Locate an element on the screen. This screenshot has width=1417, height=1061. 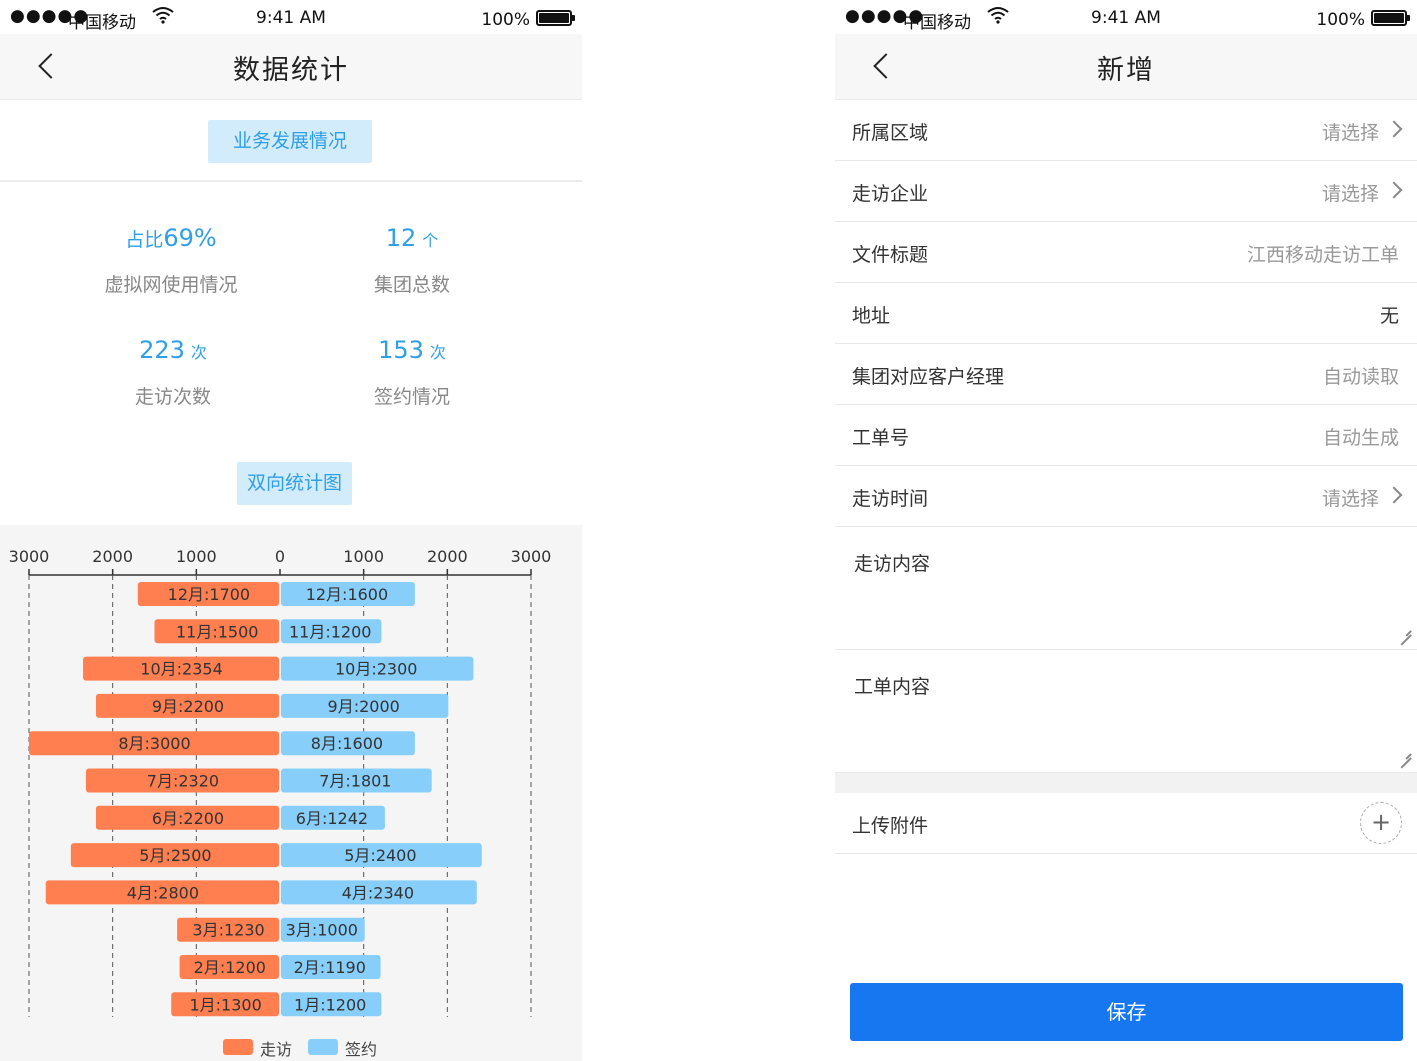
visit-content-textarea: 走访内容 is located at coordinates (1126, 588).